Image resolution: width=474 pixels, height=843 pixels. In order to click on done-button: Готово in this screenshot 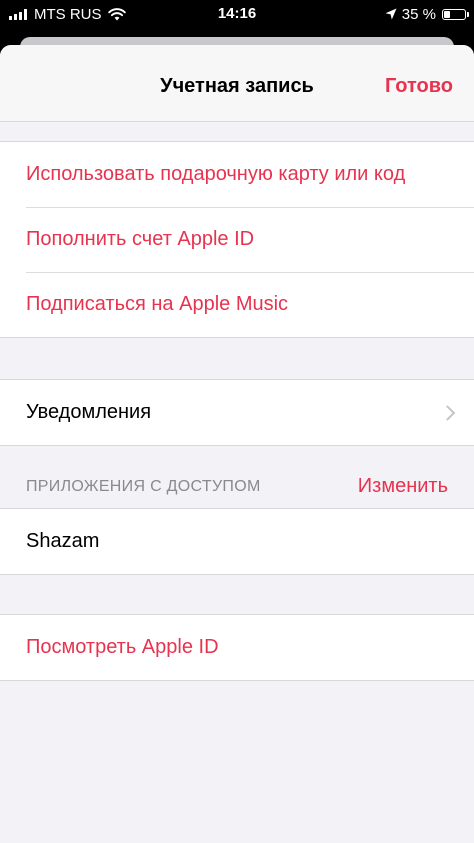, I will do `click(419, 86)`.